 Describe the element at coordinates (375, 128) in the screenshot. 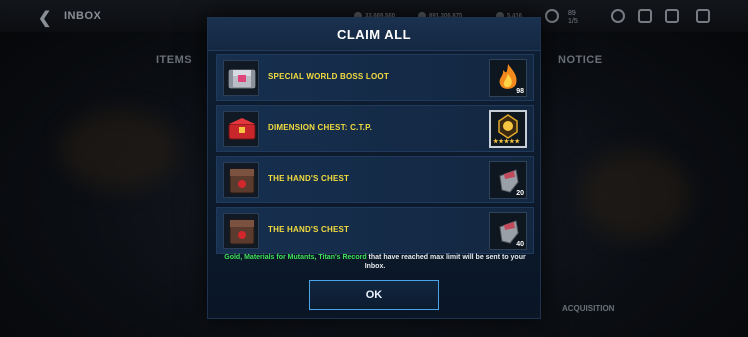

I see `list-item: DIMENSION CHEST: C.T.P. ★★★★★` at that location.